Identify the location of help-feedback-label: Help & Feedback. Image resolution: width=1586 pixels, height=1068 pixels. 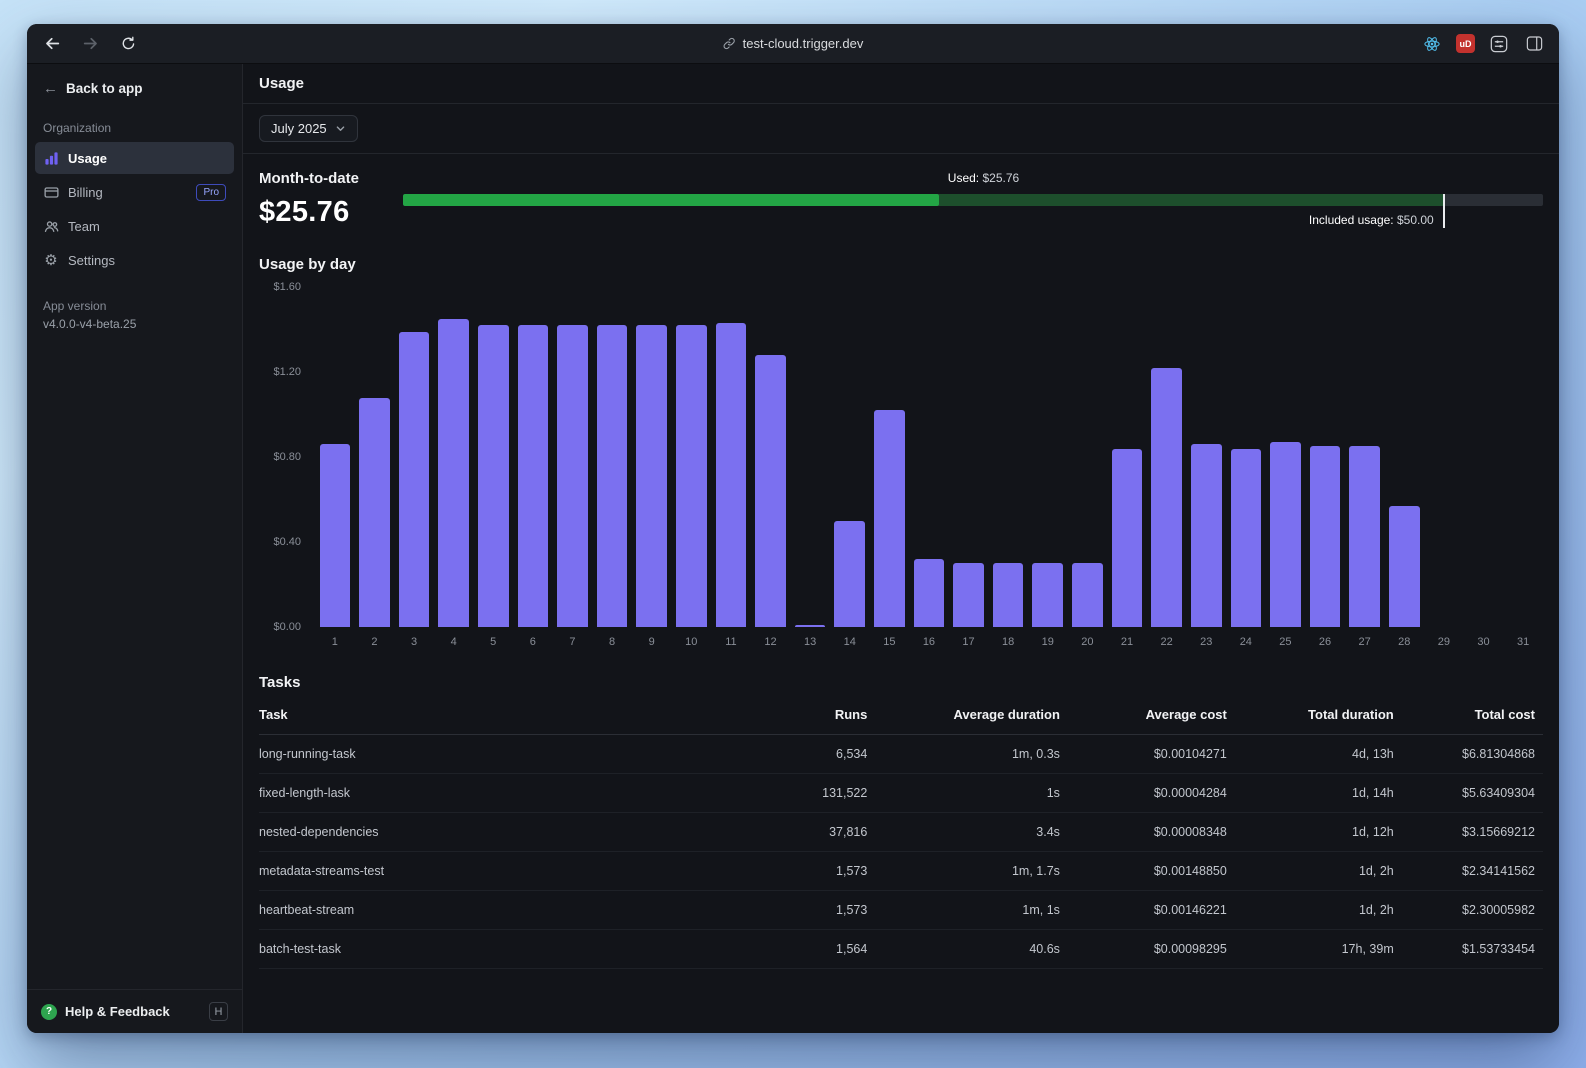
(117, 1011).